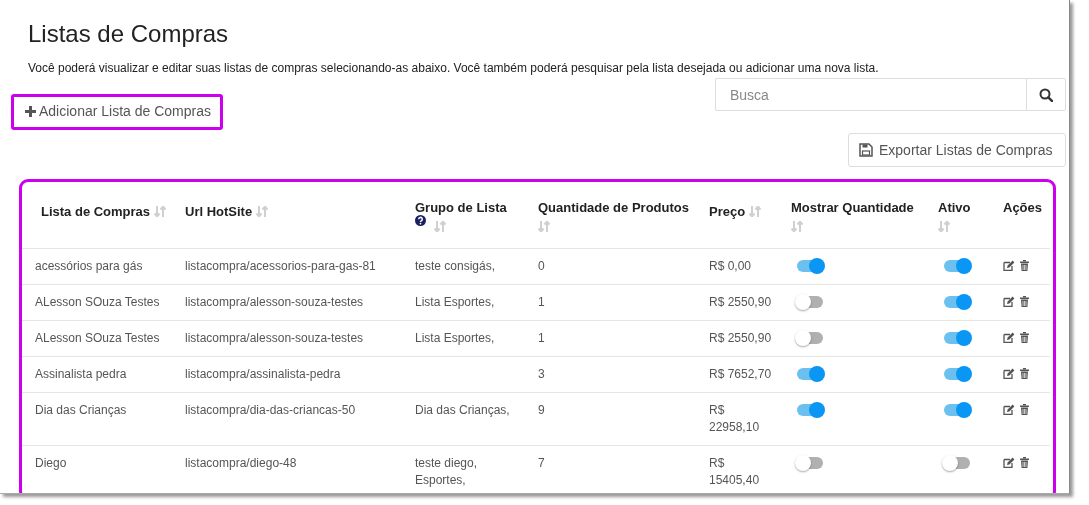 This screenshot has height=505, width=1089. What do you see at coordinates (462, 410) in the screenshot?
I see `table-cell: Dia das Crianças,` at bounding box center [462, 410].